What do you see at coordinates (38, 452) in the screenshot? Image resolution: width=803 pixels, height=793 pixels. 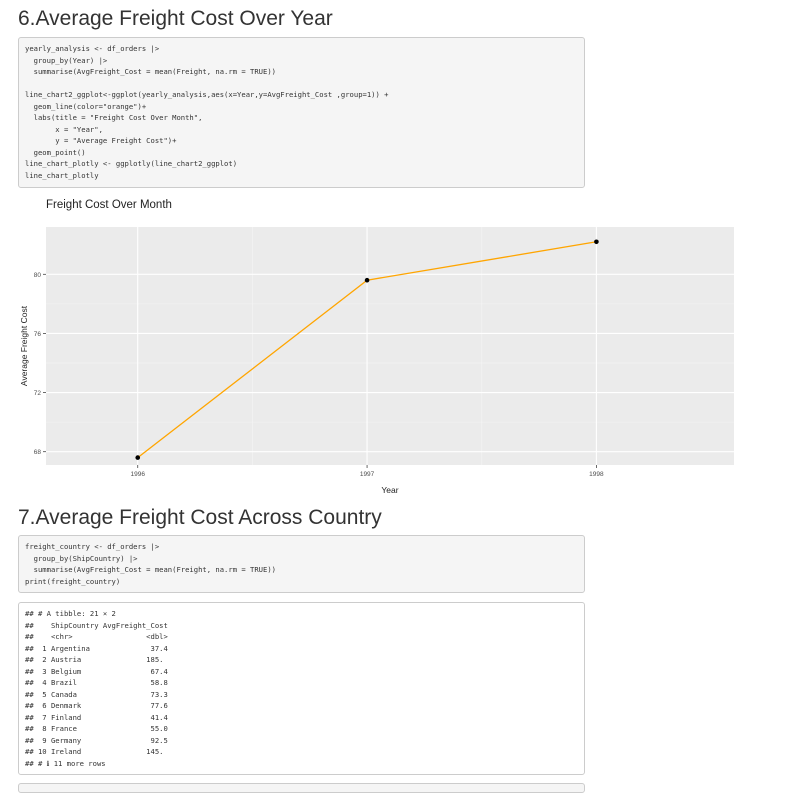 I see `y-tick-label: 68` at bounding box center [38, 452].